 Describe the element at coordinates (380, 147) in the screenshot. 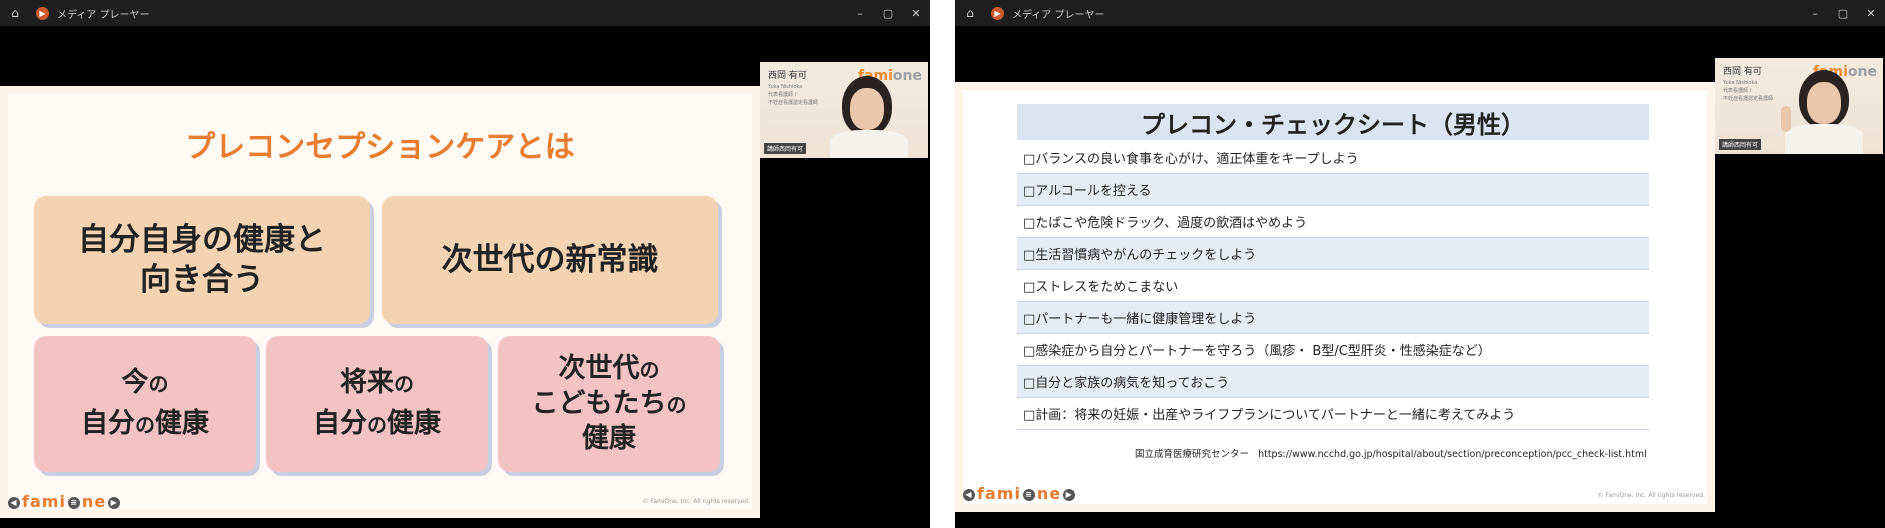

I see `slide-heading: プレコンセプションケアとは` at that location.